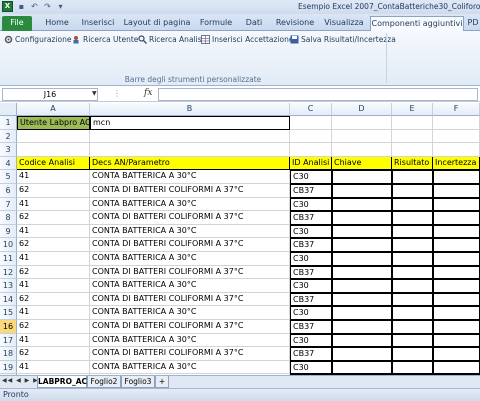 The image size is (480, 401). Describe the element at coordinates (53, 191) in the screenshot. I see `cell-a6: 62` at that location.